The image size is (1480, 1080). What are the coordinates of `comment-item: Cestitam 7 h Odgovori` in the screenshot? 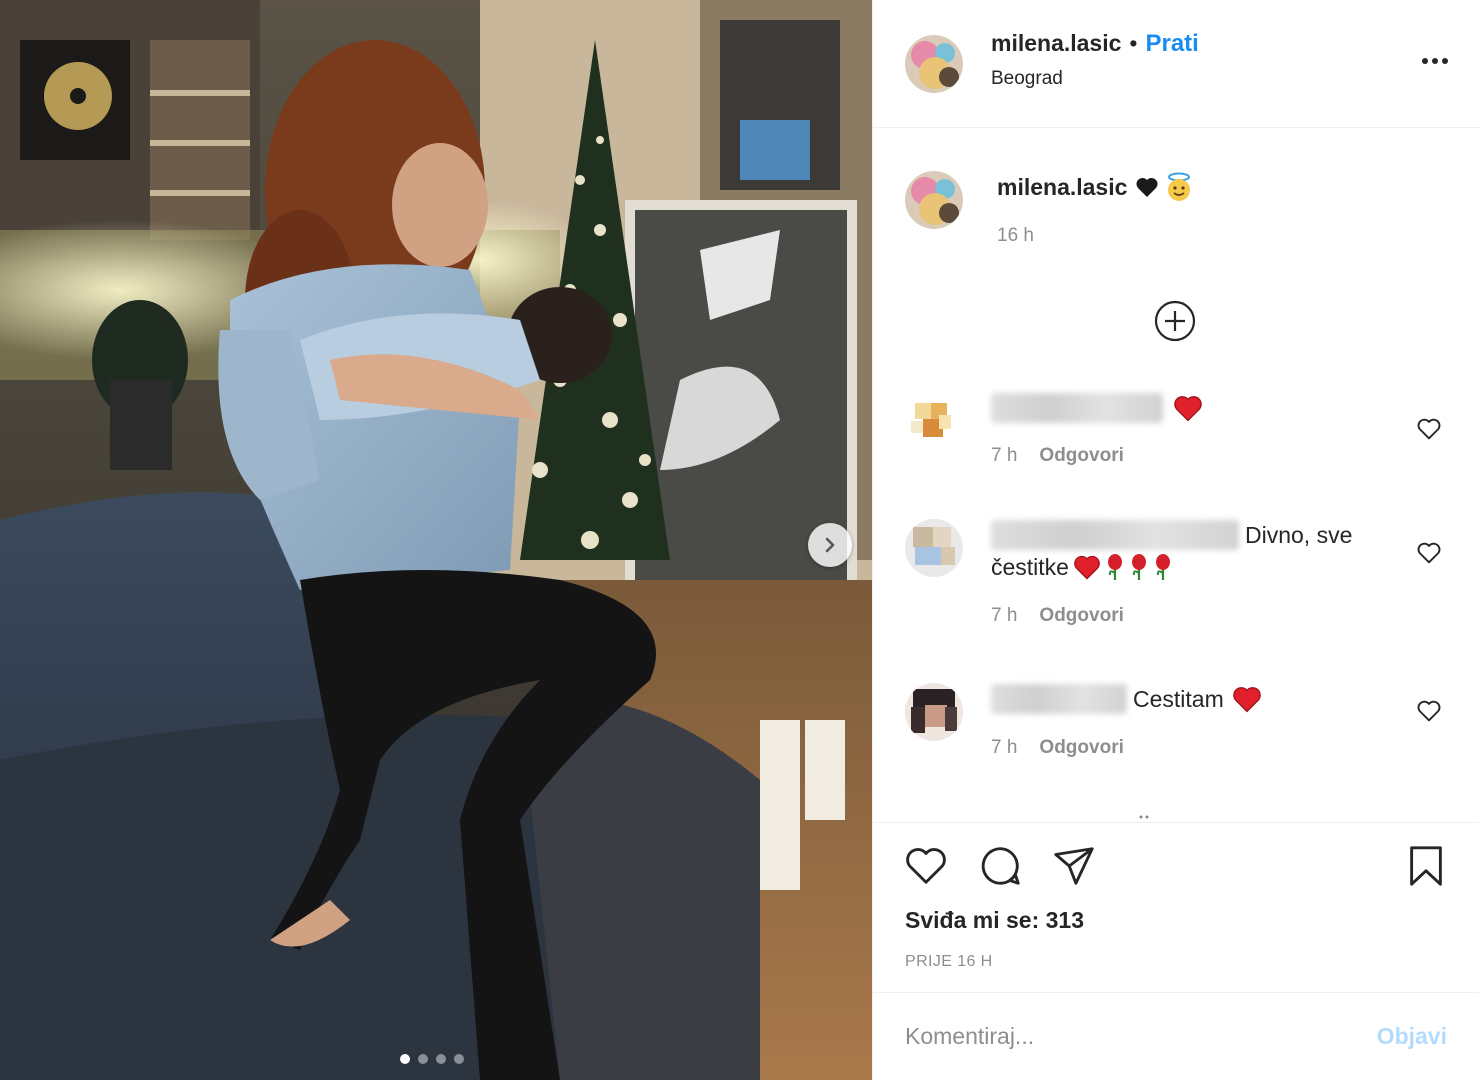 It's located at (1175, 721).